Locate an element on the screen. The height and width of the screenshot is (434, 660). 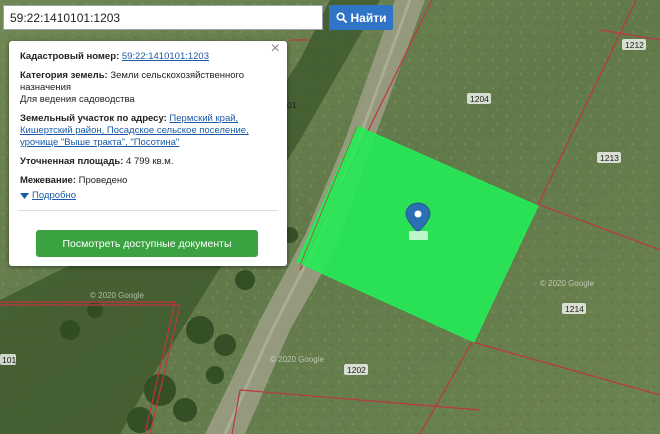
address-label: Земельный участок по адресу: is located at coordinates (93, 118).